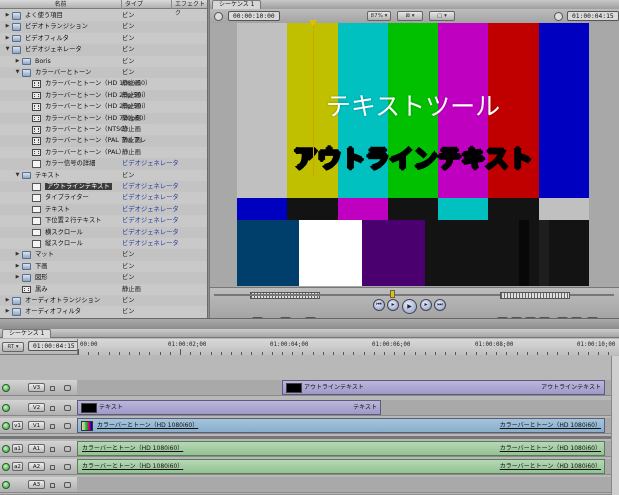 This screenshot has width=619, height=495. Describe the element at coordinates (104, 163) in the screenshot. I see `browser-row: カラー信号の詳細ビデオジェネレータ` at that location.